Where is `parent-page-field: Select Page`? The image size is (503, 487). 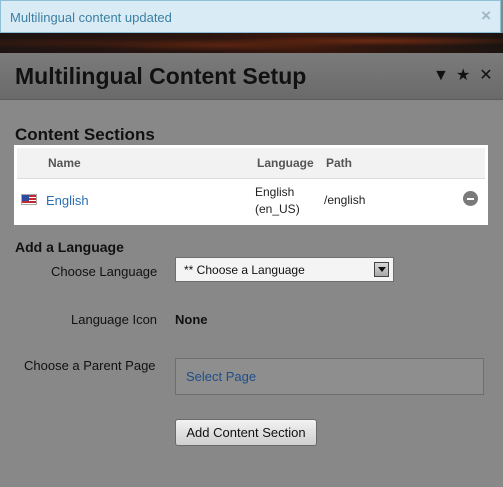
parent-page-field: Select Page is located at coordinates (329, 376).